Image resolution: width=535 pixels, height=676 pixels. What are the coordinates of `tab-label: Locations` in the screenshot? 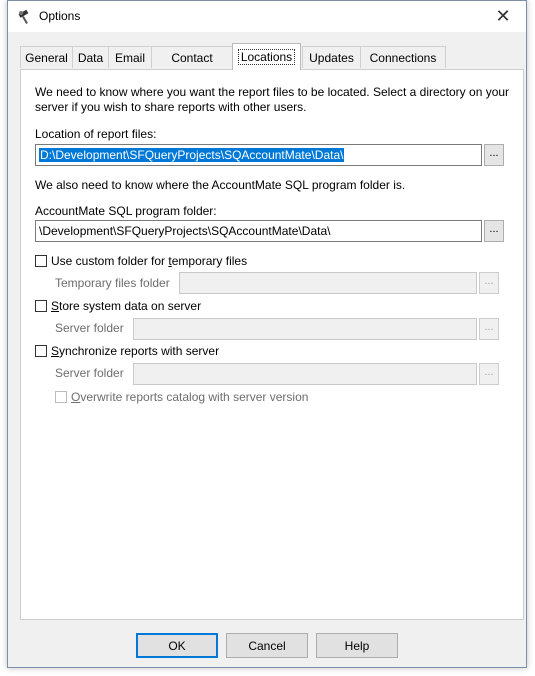 It's located at (266, 57).